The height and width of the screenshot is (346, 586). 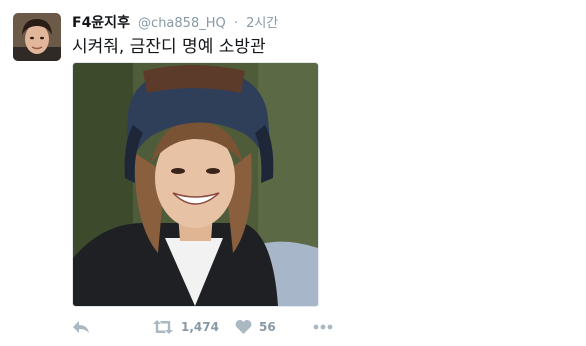 I want to click on heart-icon, so click(x=243, y=327).